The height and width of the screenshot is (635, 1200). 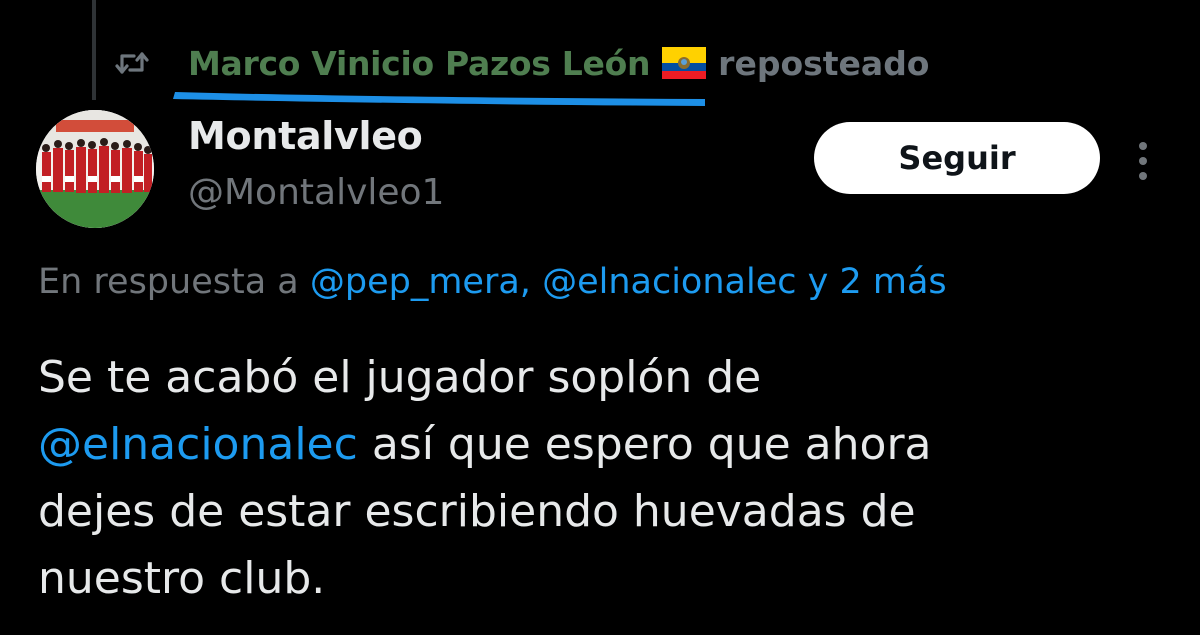 I want to click on author-handle: @Montalvleo1, so click(x=316, y=192).